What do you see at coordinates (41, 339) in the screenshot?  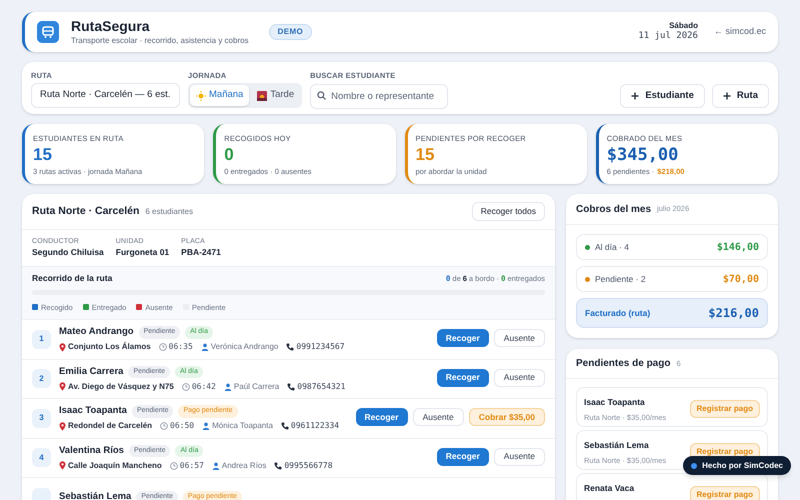 I see `row-number: 1` at bounding box center [41, 339].